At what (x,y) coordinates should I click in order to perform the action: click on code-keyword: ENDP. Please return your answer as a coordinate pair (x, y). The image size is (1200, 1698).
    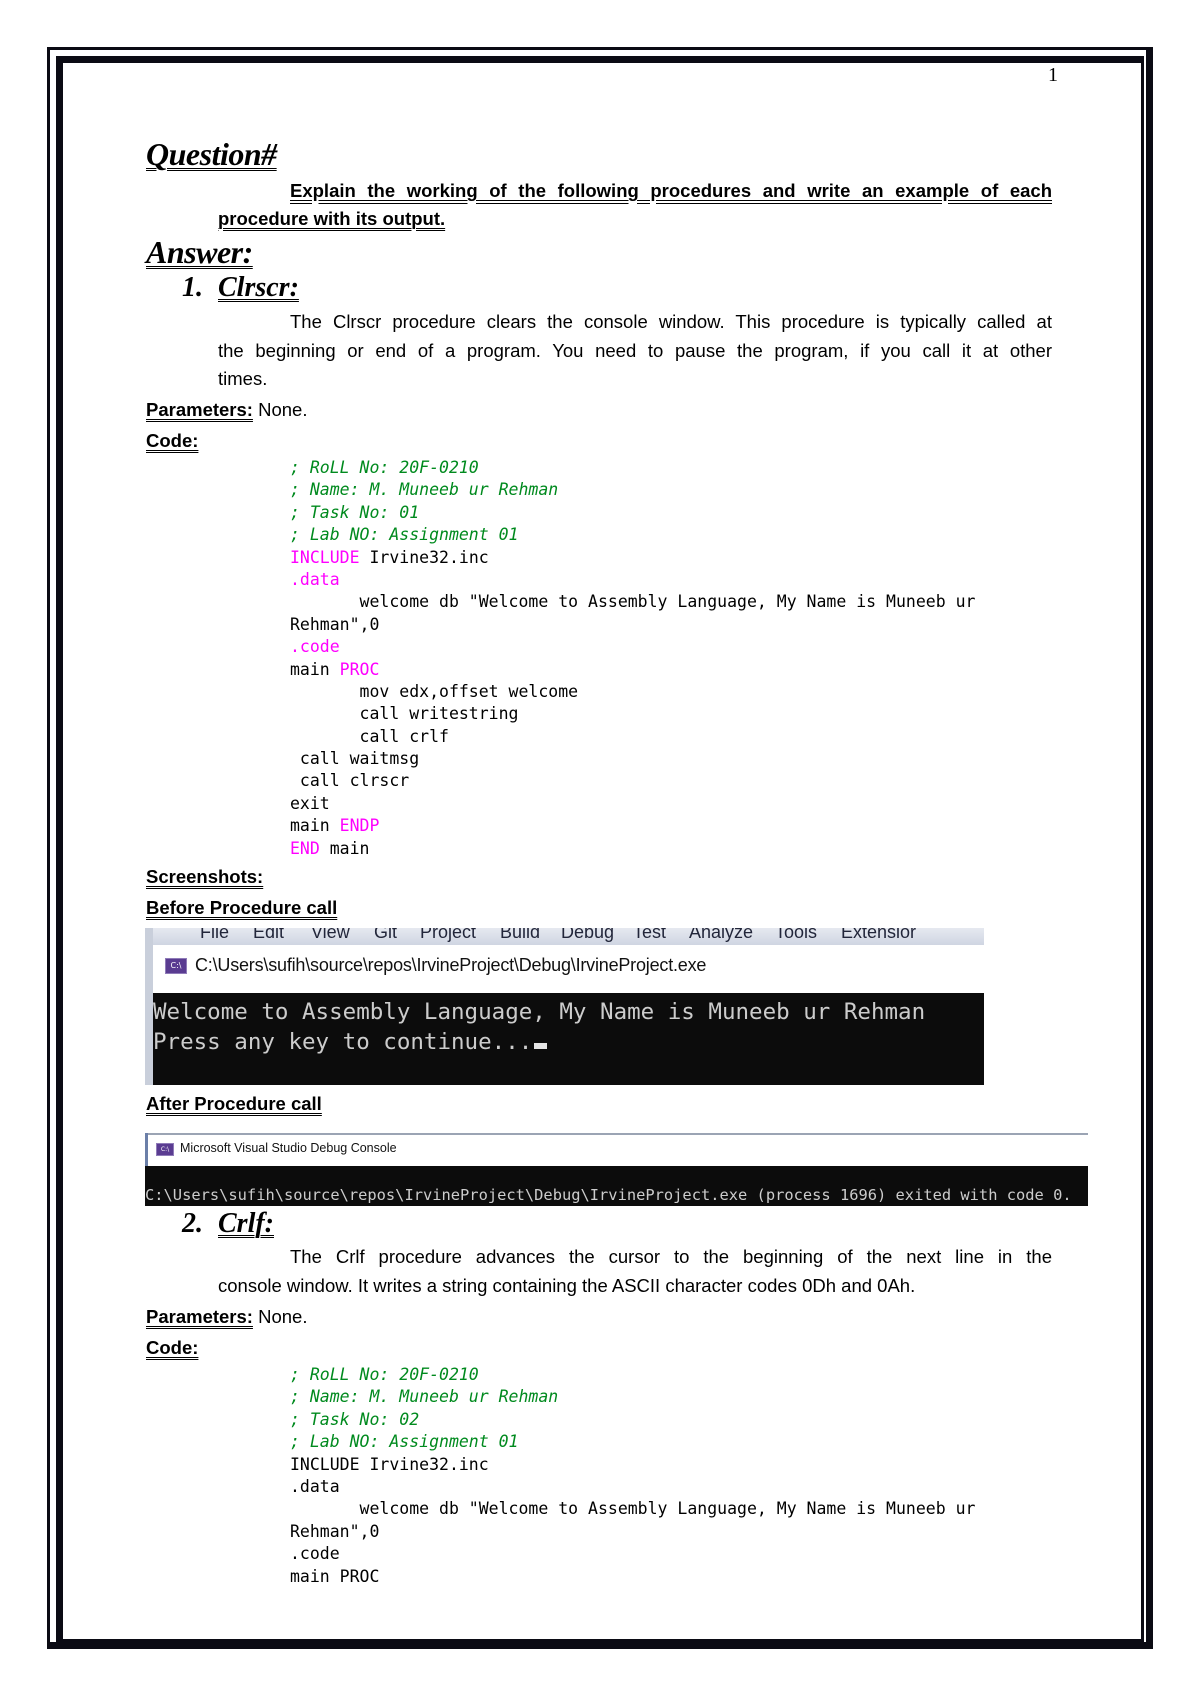
    Looking at the image, I should click on (359, 826).